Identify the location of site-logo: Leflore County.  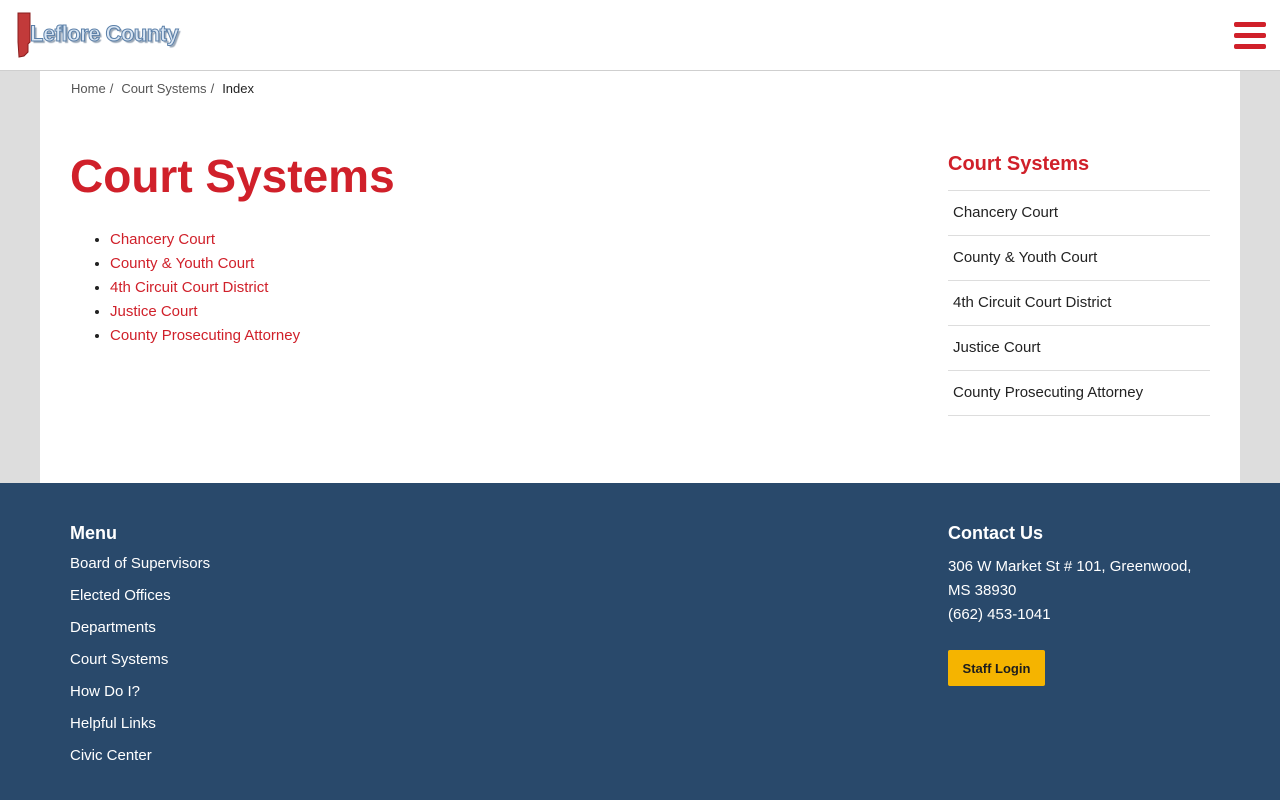
(97, 36).